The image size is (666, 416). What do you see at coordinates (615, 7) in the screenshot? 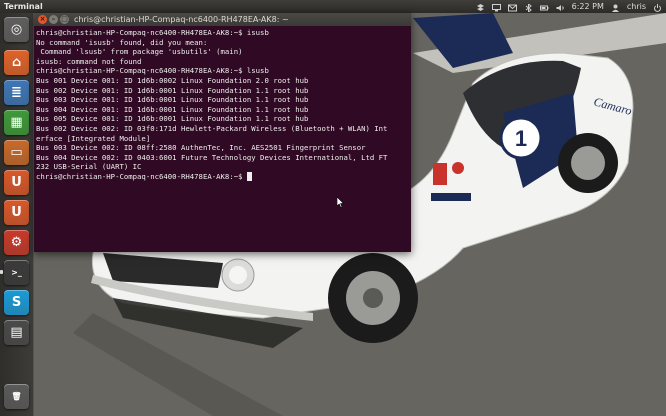
I see `user-icon` at bounding box center [615, 7].